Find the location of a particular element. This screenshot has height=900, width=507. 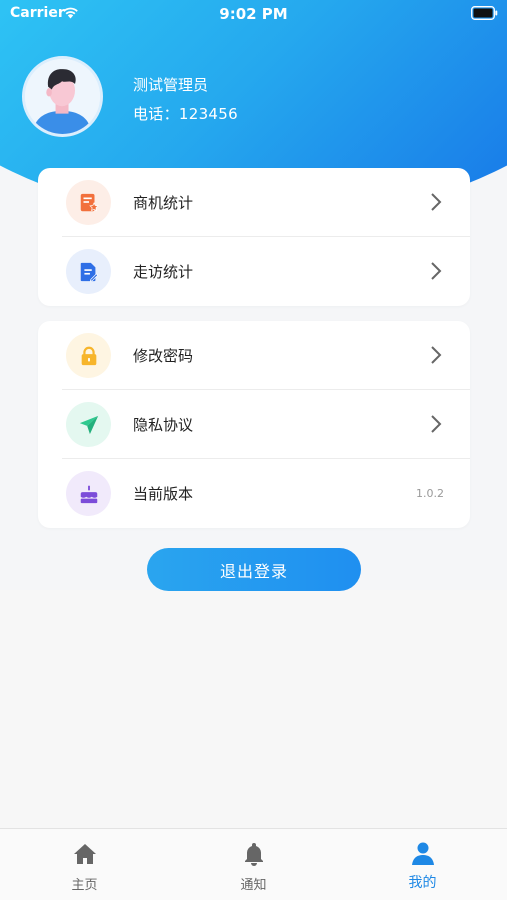

tab-home: 主页 is located at coordinates (84, 864).